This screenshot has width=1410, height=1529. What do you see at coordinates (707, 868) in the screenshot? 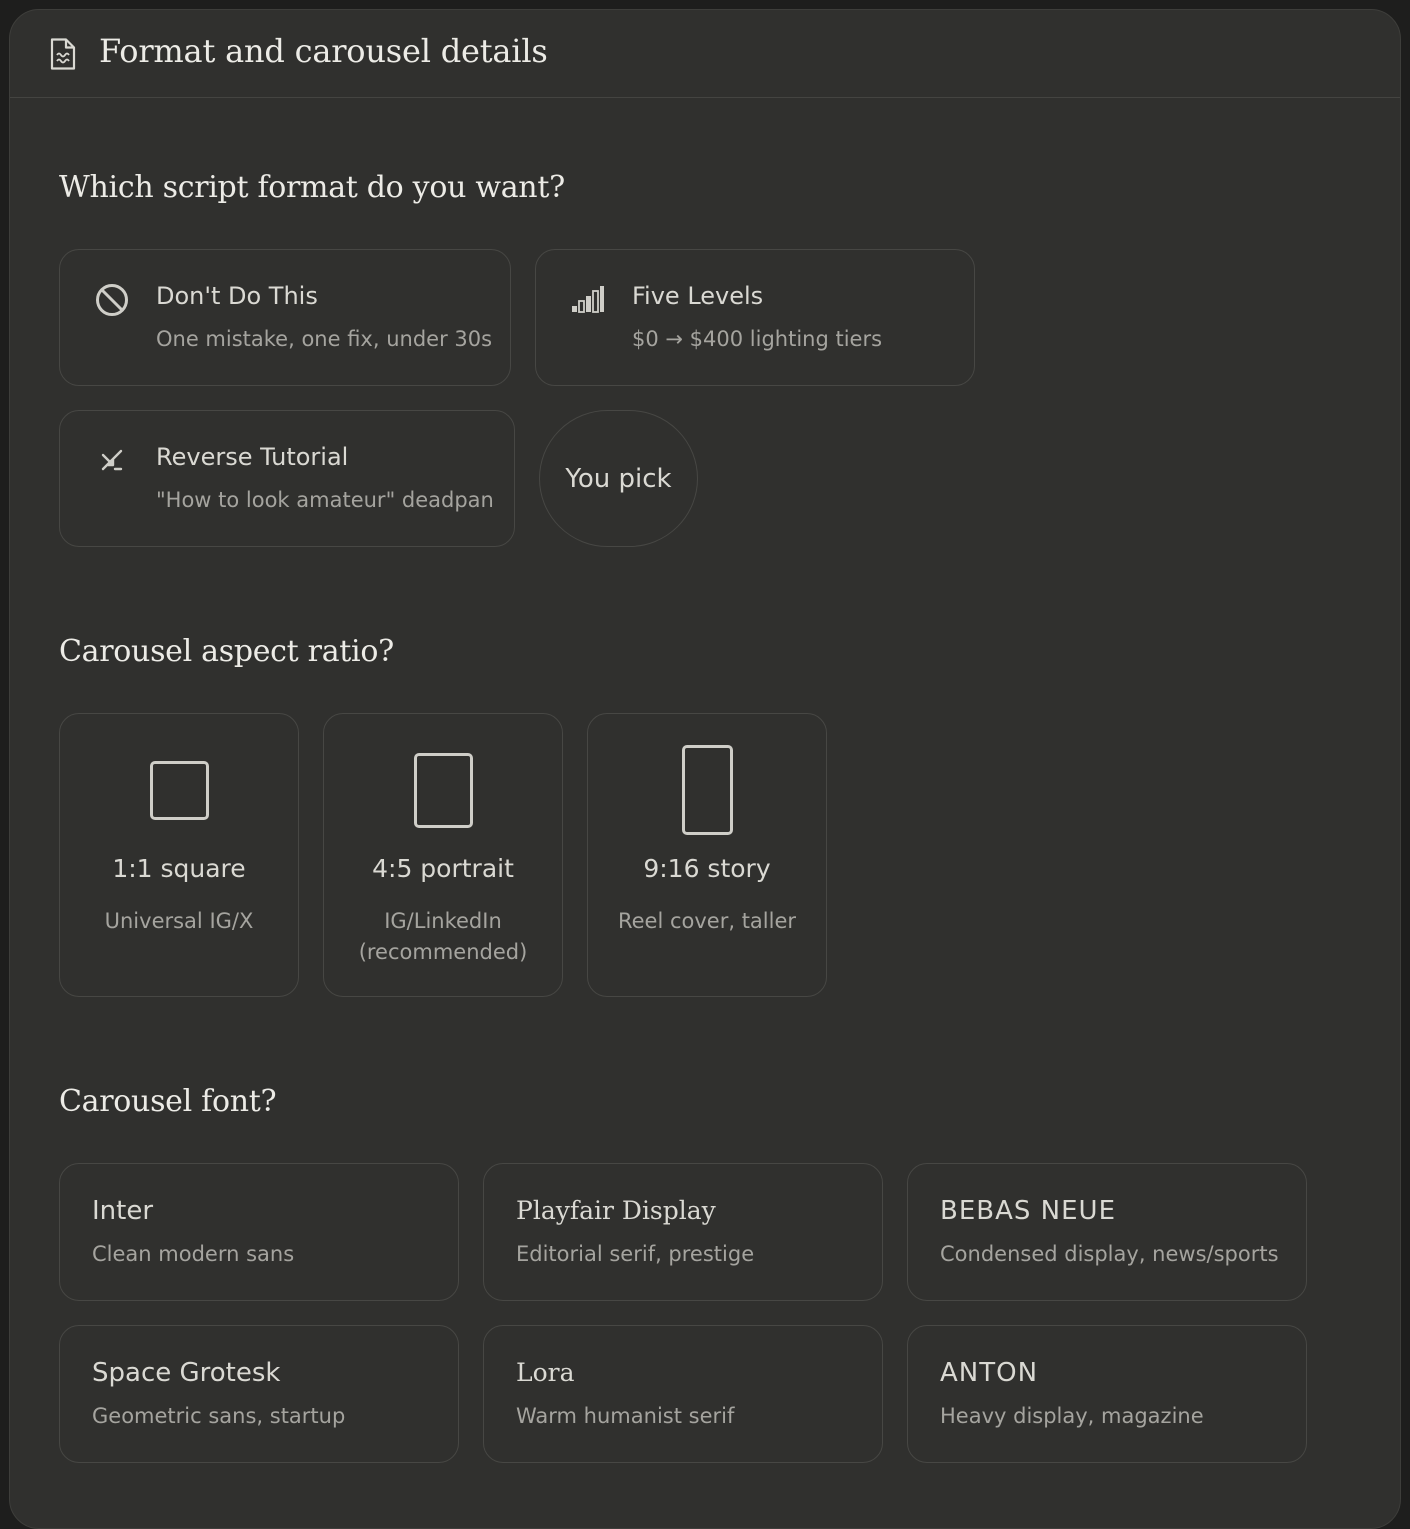
I see `option-label: 9:16 story` at bounding box center [707, 868].